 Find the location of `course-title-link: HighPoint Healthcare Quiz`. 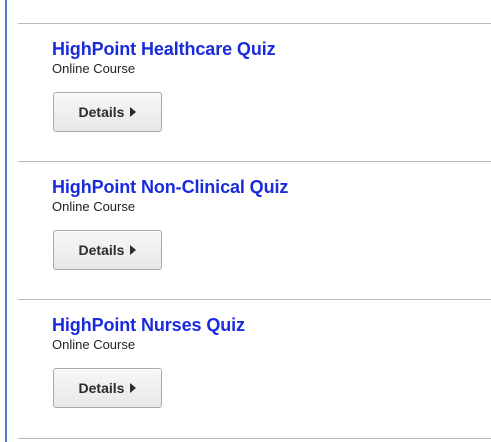

course-title-link: HighPoint Healthcare Quiz is located at coordinates (262, 49).